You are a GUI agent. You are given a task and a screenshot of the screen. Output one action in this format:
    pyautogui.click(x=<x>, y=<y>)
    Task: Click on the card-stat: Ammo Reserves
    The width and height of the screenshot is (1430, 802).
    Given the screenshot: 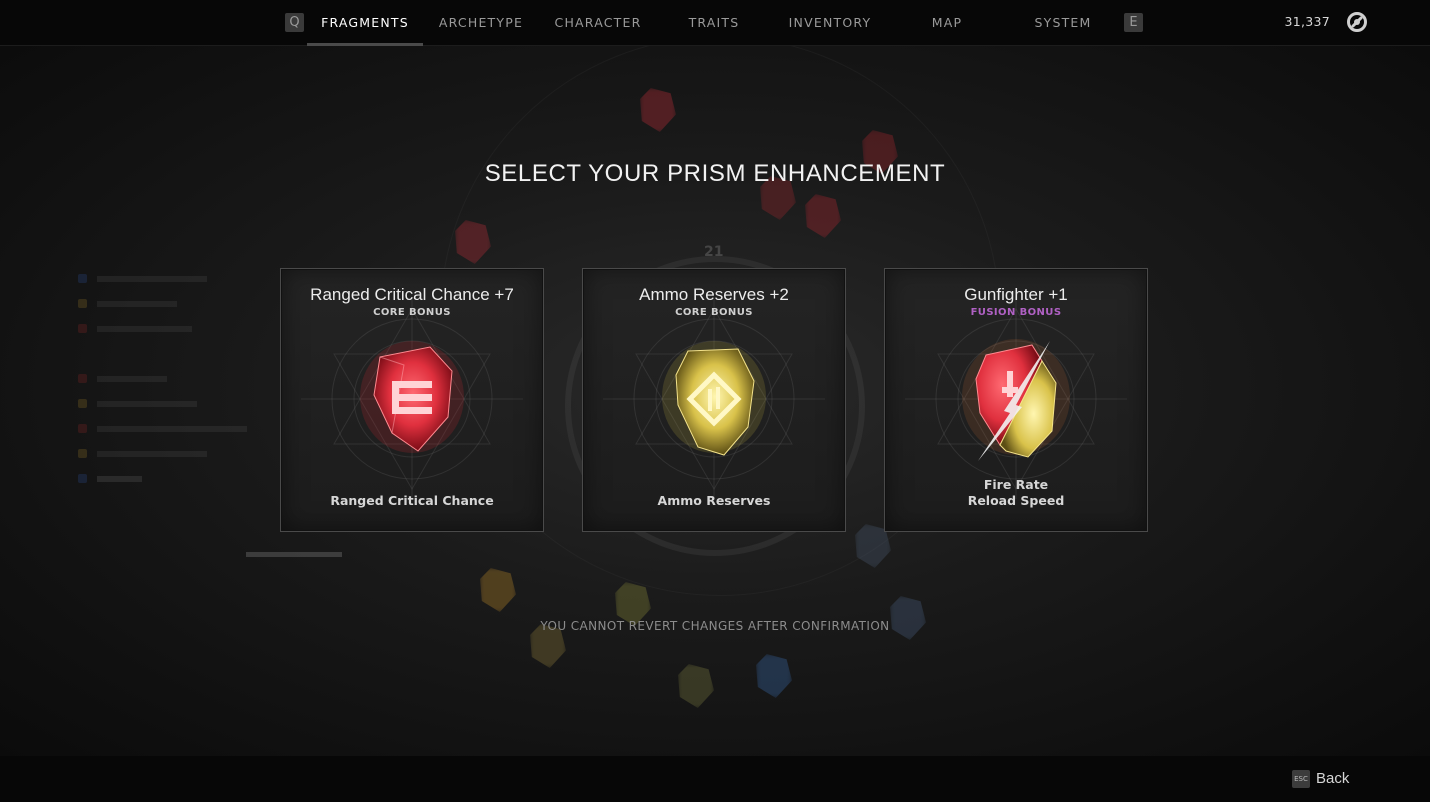 What is the action you would take?
    pyautogui.click(x=714, y=500)
    